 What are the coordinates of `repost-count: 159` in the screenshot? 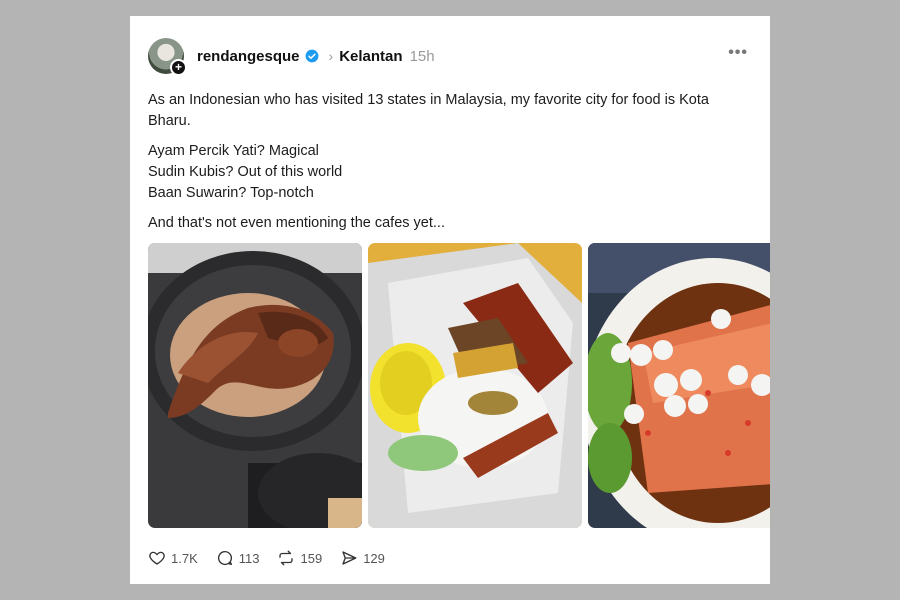 It's located at (311, 558).